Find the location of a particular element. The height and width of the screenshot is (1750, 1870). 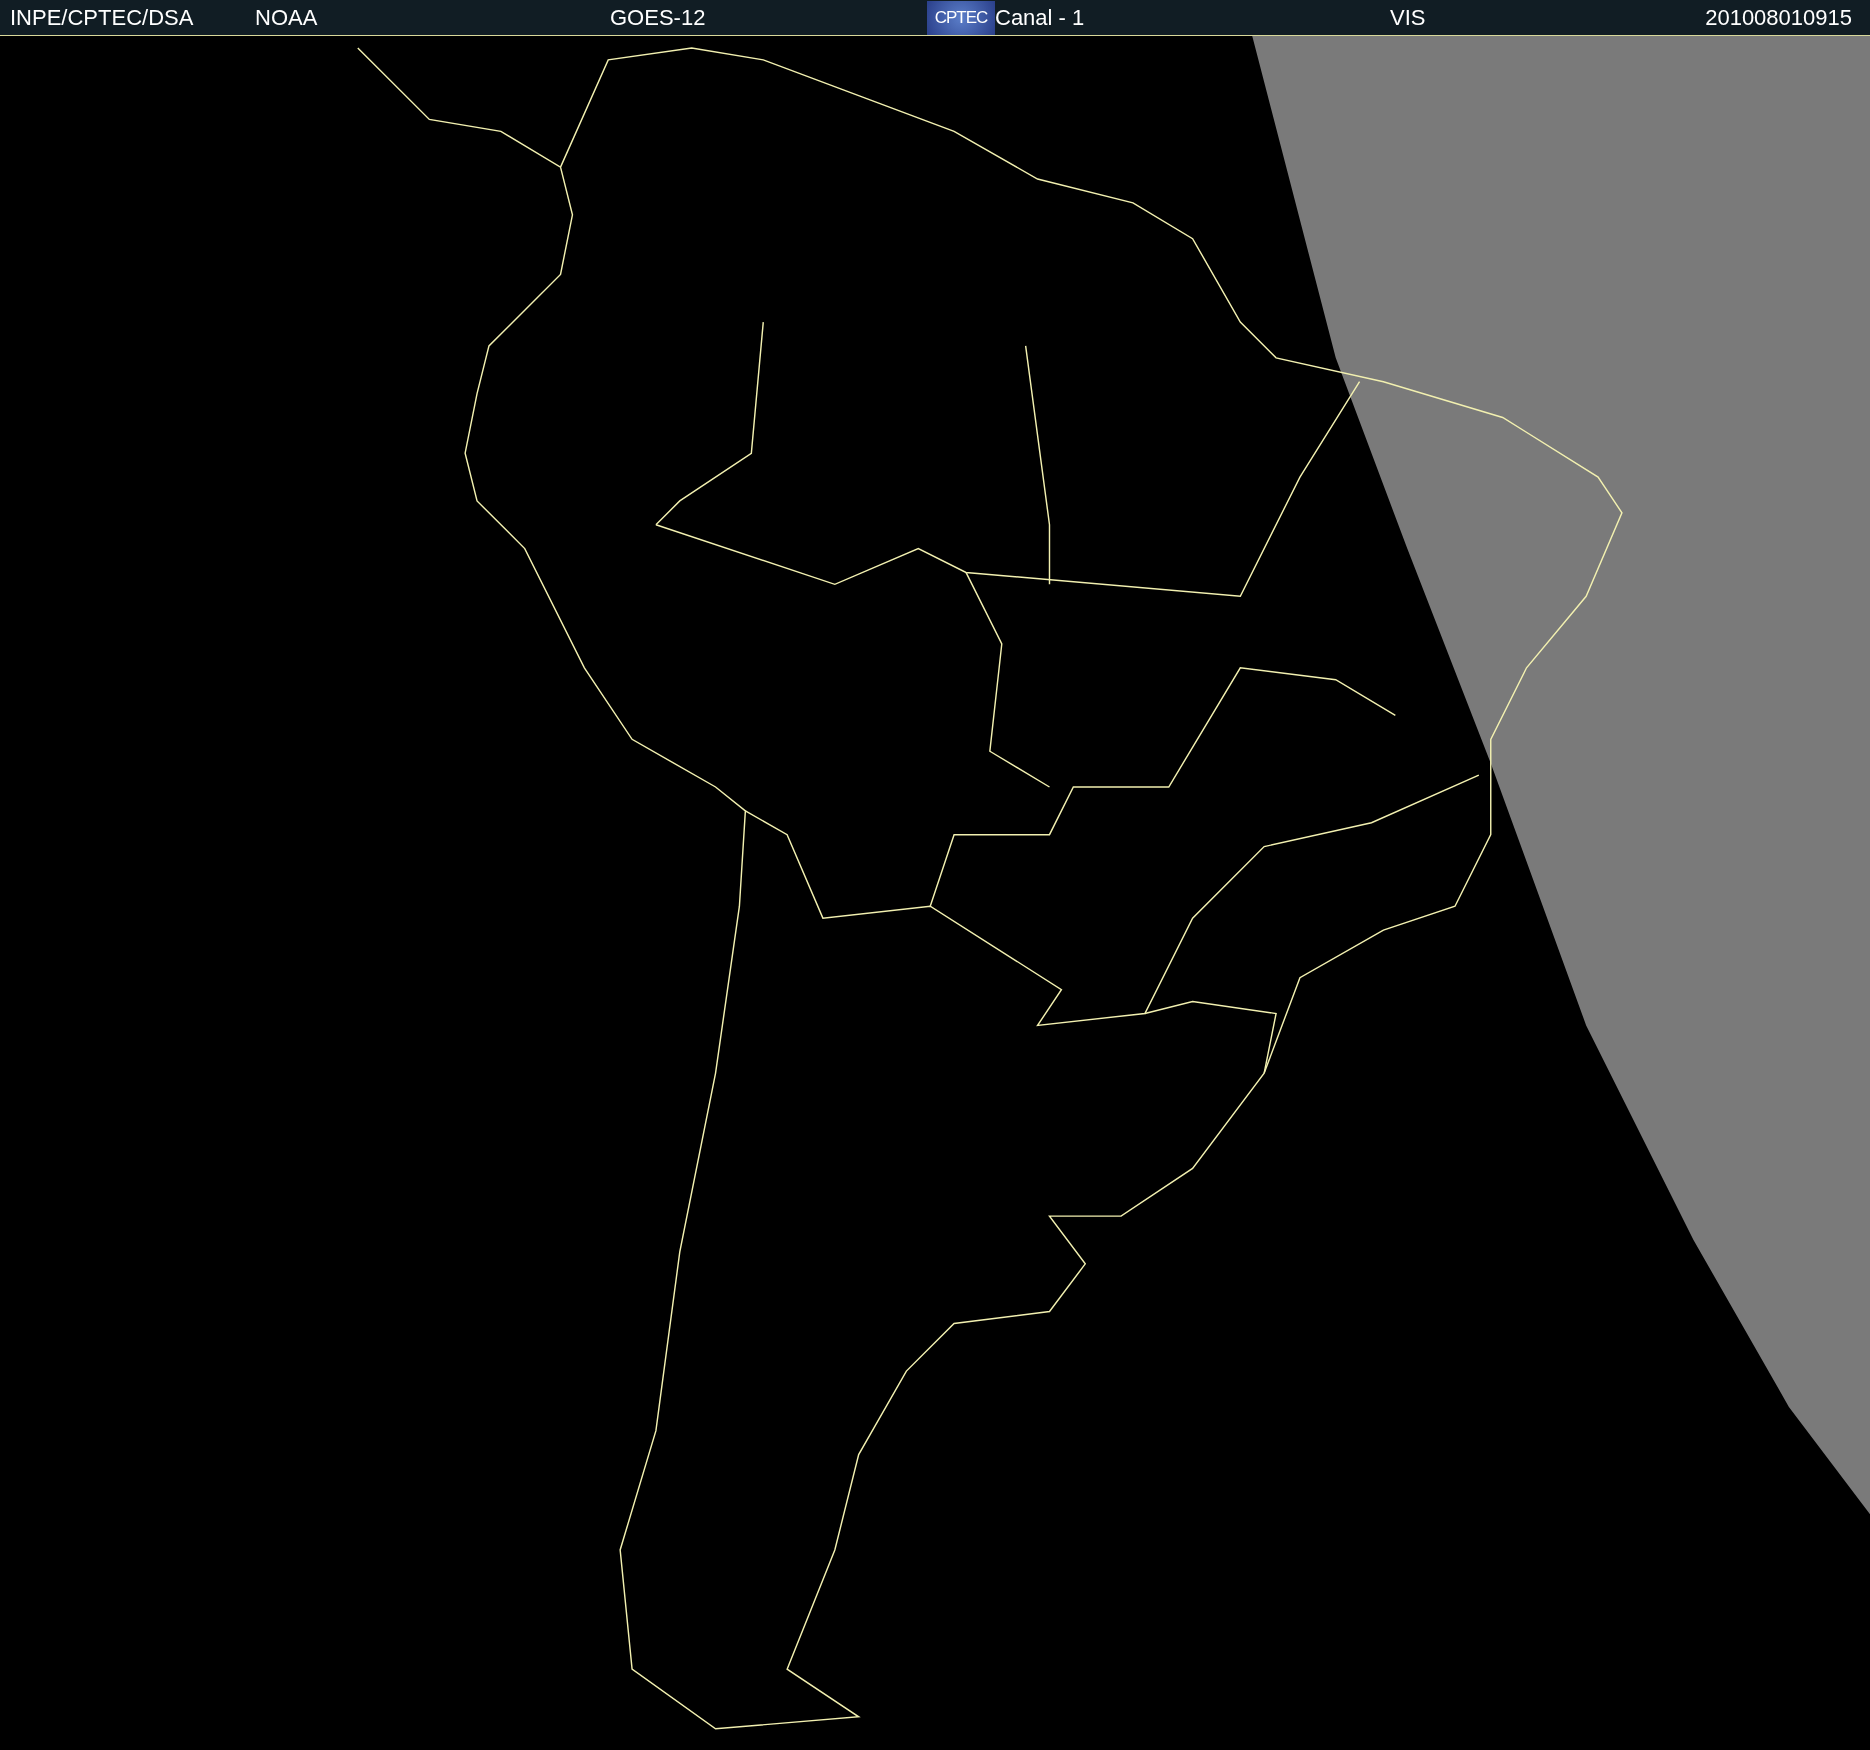

header-label: 201008010915 is located at coordinates (1779, 18).